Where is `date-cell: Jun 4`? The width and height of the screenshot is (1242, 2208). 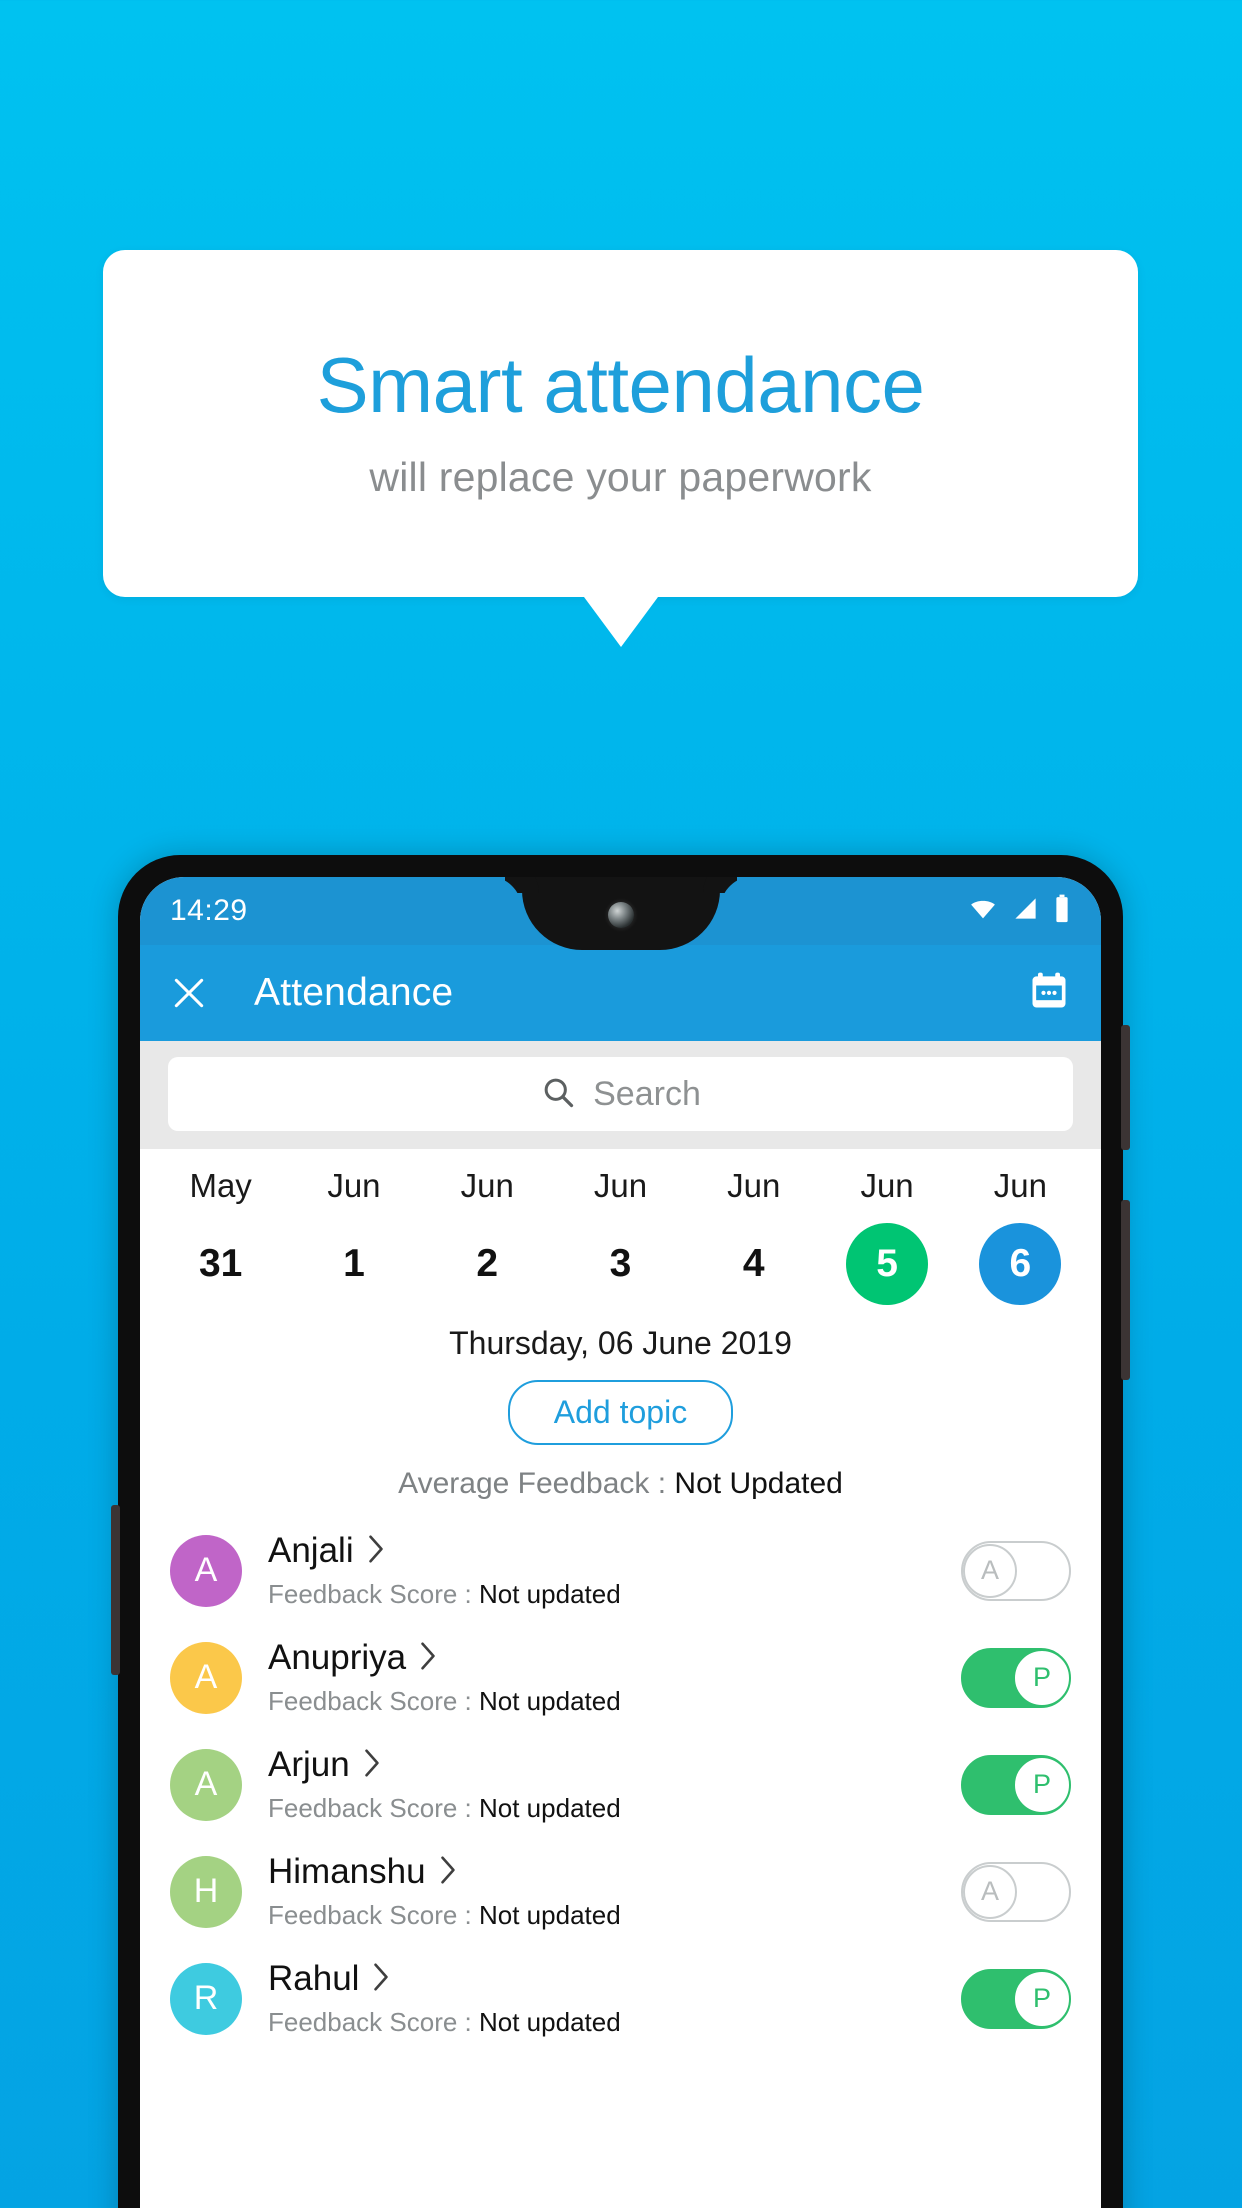 date-cell: Jun 4 is located at coordinates (753, 1236).